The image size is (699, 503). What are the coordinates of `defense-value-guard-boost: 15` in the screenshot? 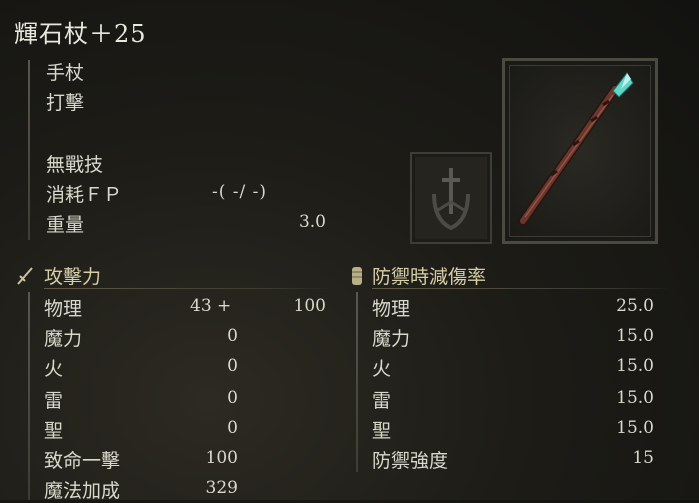 It's located at (643, 458).